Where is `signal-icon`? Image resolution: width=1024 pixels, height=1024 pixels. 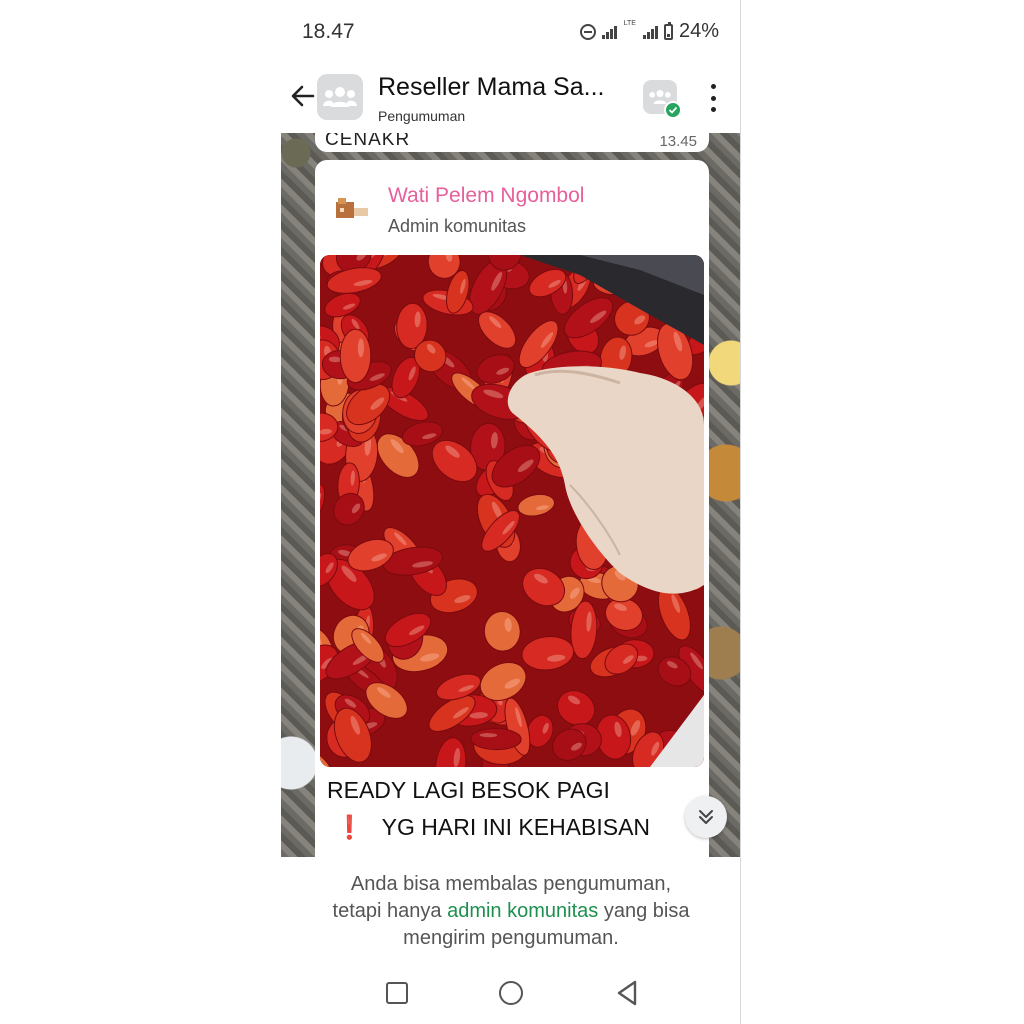 signal-icon is located at coordinates (609, 32).